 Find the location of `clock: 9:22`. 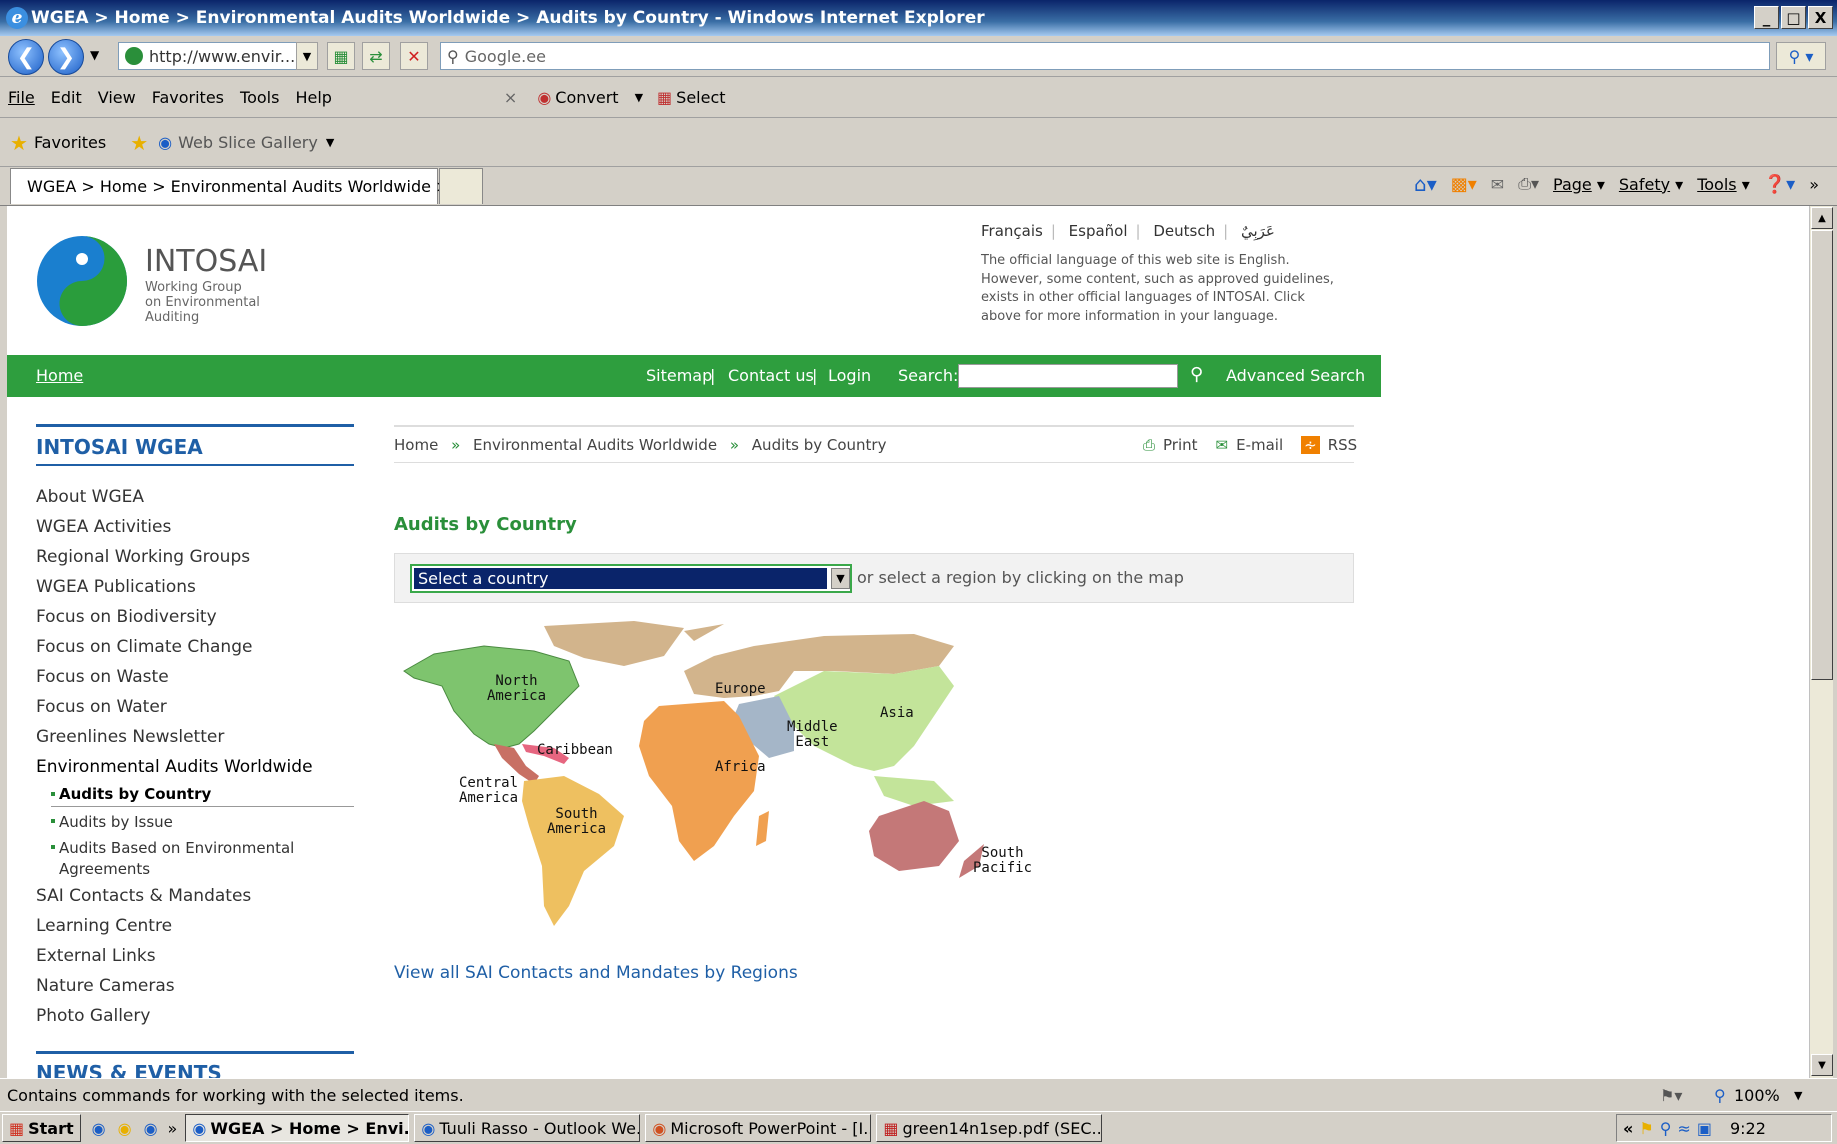

clock: 9:22 is located at coordinates (1748, 1128).